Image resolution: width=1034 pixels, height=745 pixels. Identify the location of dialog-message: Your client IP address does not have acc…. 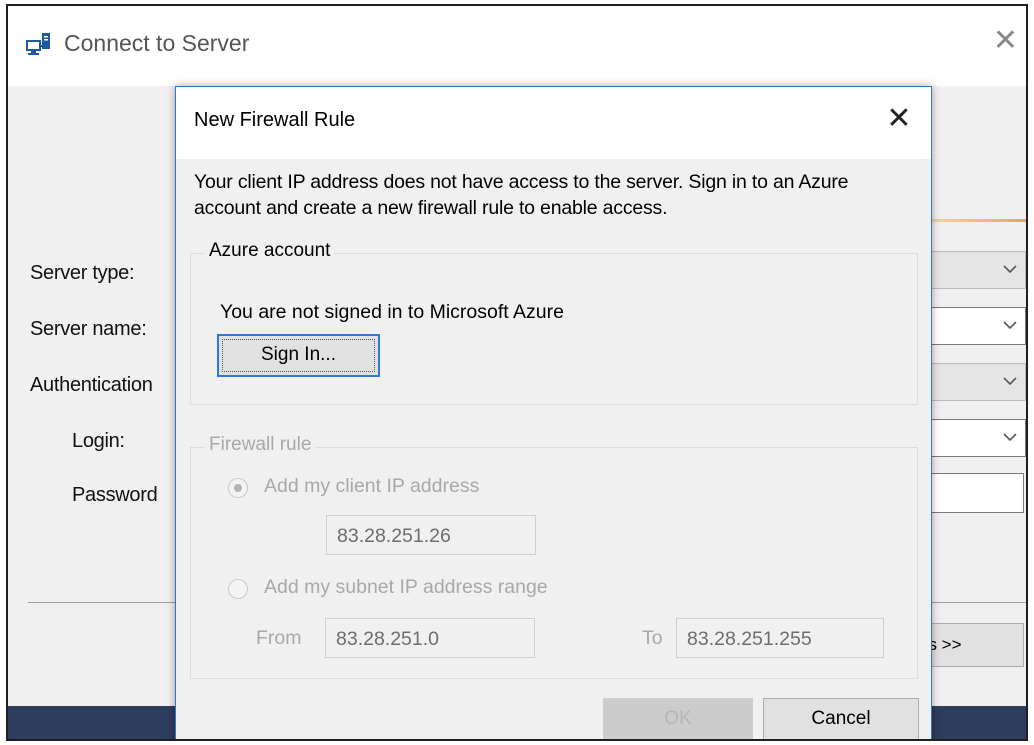
(521, 195).